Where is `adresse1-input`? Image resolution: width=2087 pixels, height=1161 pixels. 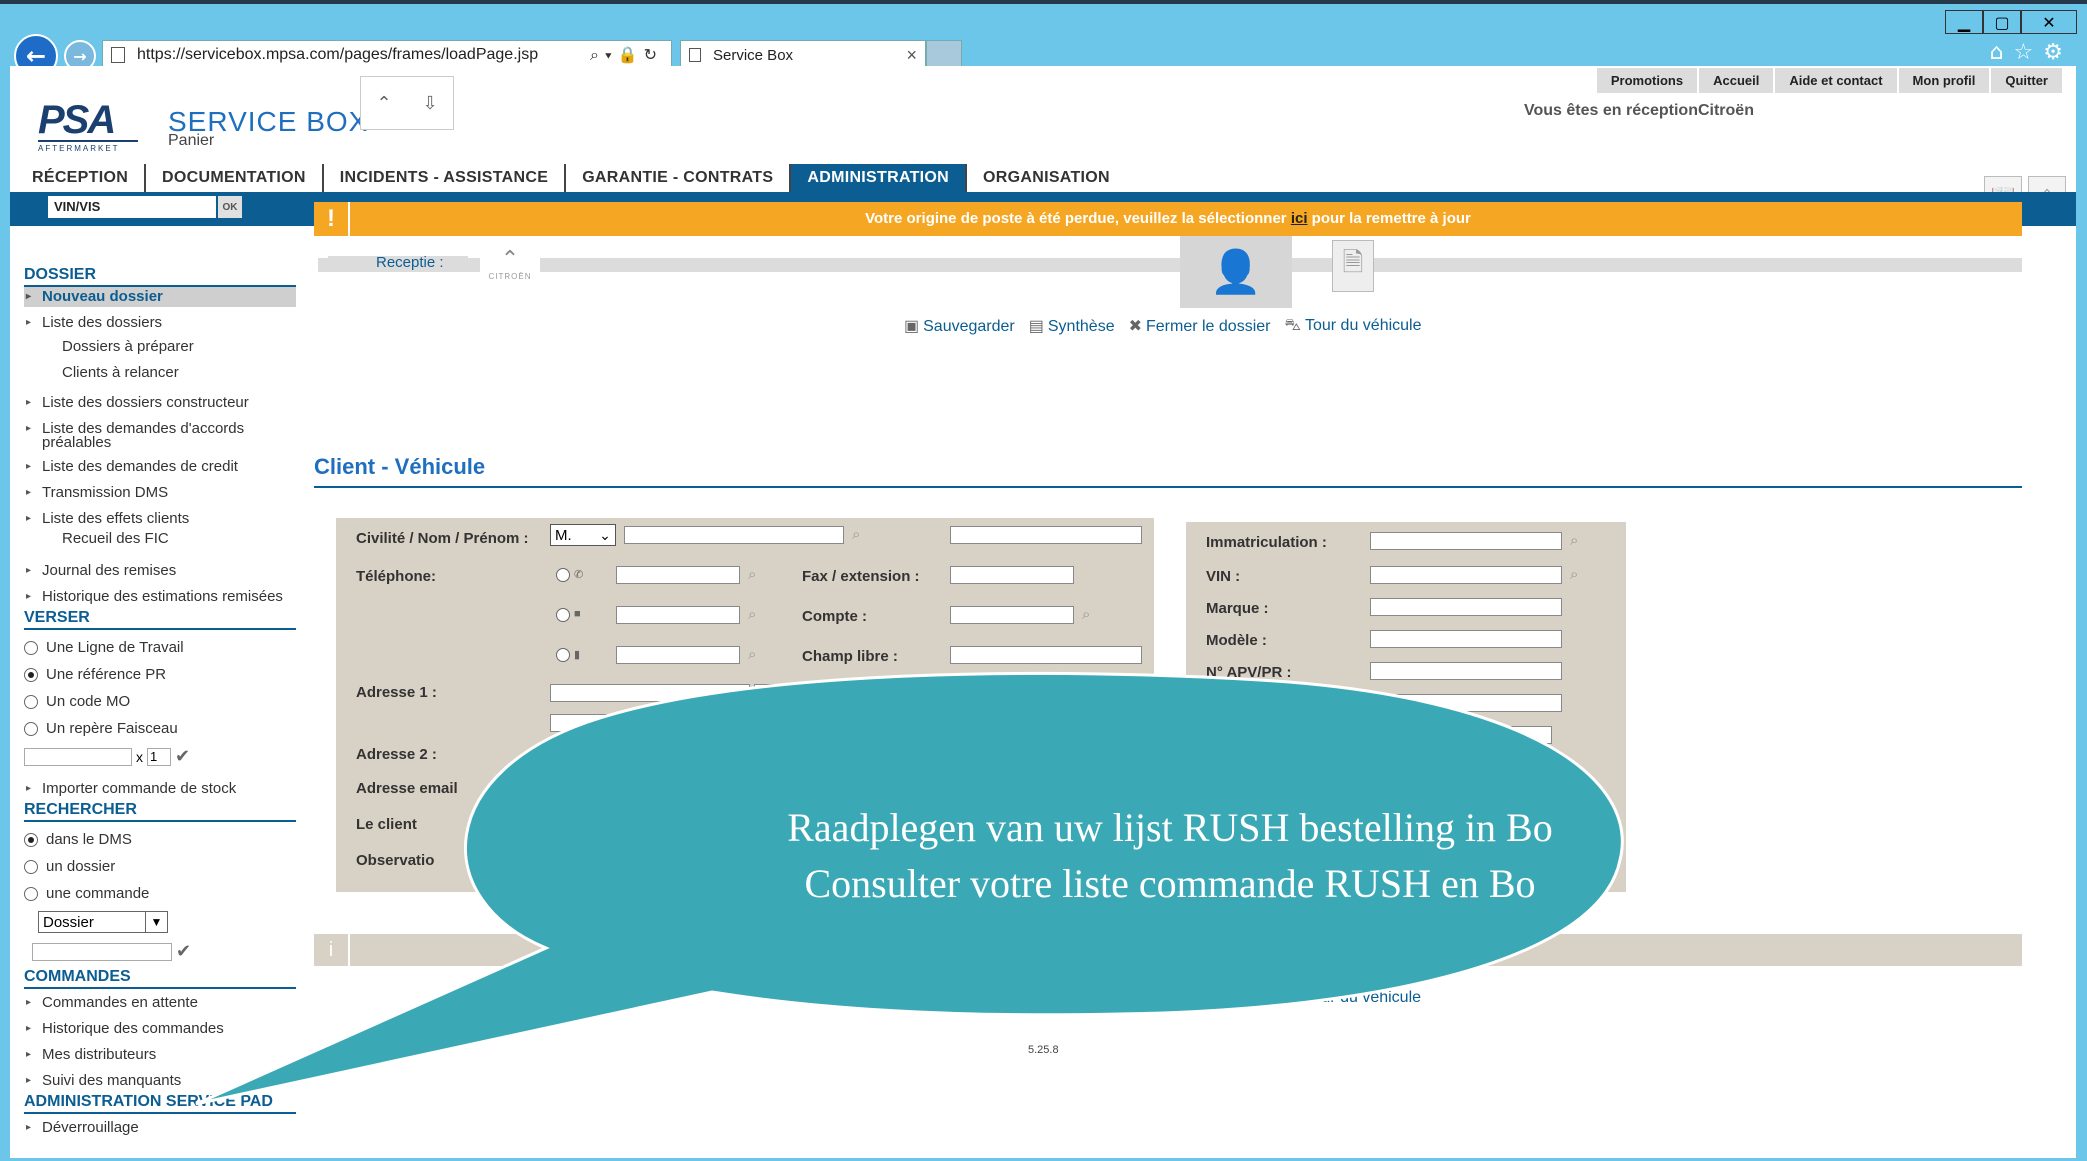 adresse1-input is located at coordinates (650, 693).